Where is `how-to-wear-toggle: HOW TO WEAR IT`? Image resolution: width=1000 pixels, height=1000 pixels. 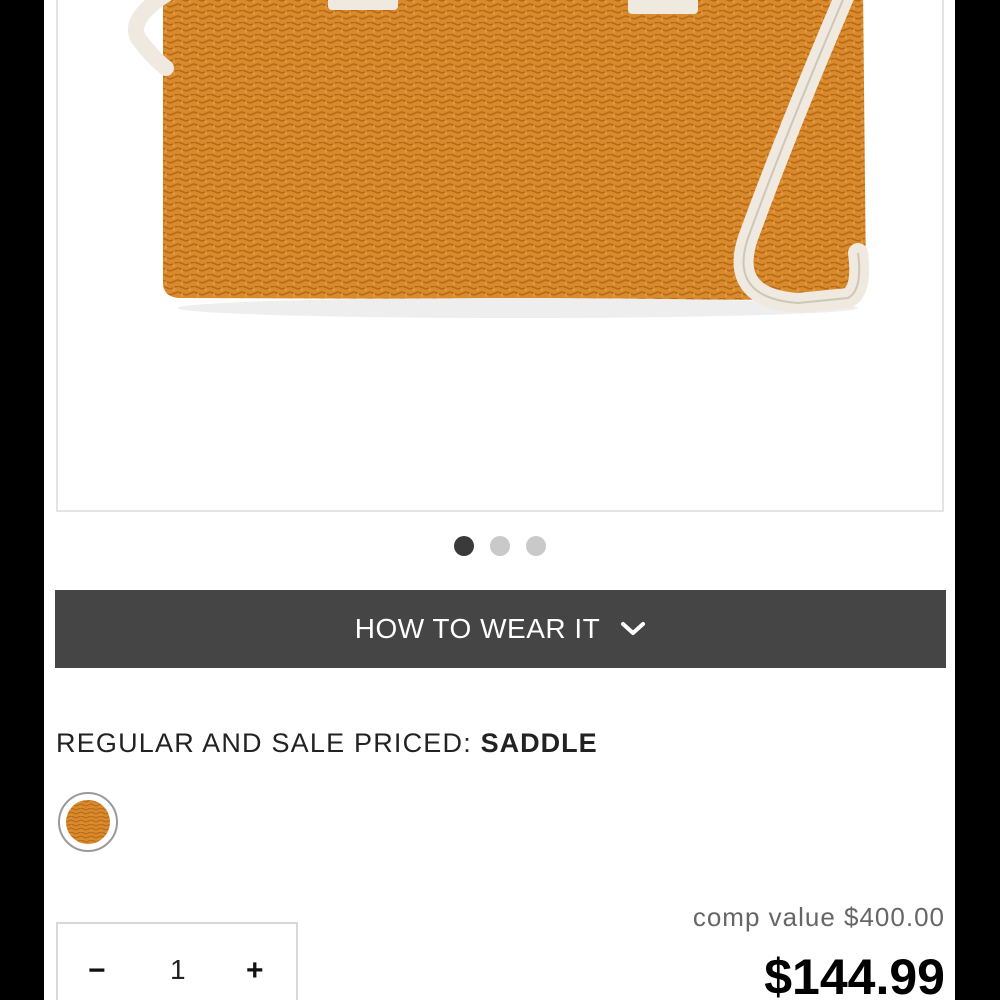
how-to-wear-toggle: HOW TO WEAR IT is located at coordinates (500, 629).